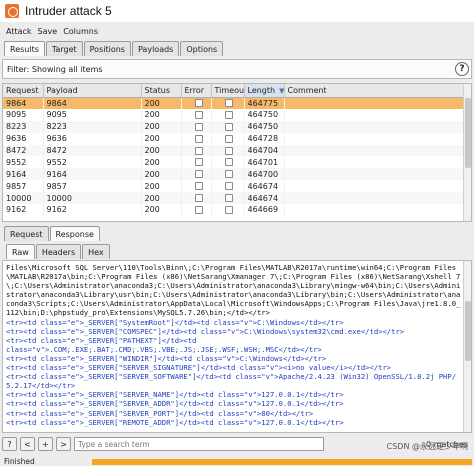 This screenshot has height=466, width=474. Describe the element at coordinates (19, 461) in the screenshot. I see `status-text: Finished` at that location.